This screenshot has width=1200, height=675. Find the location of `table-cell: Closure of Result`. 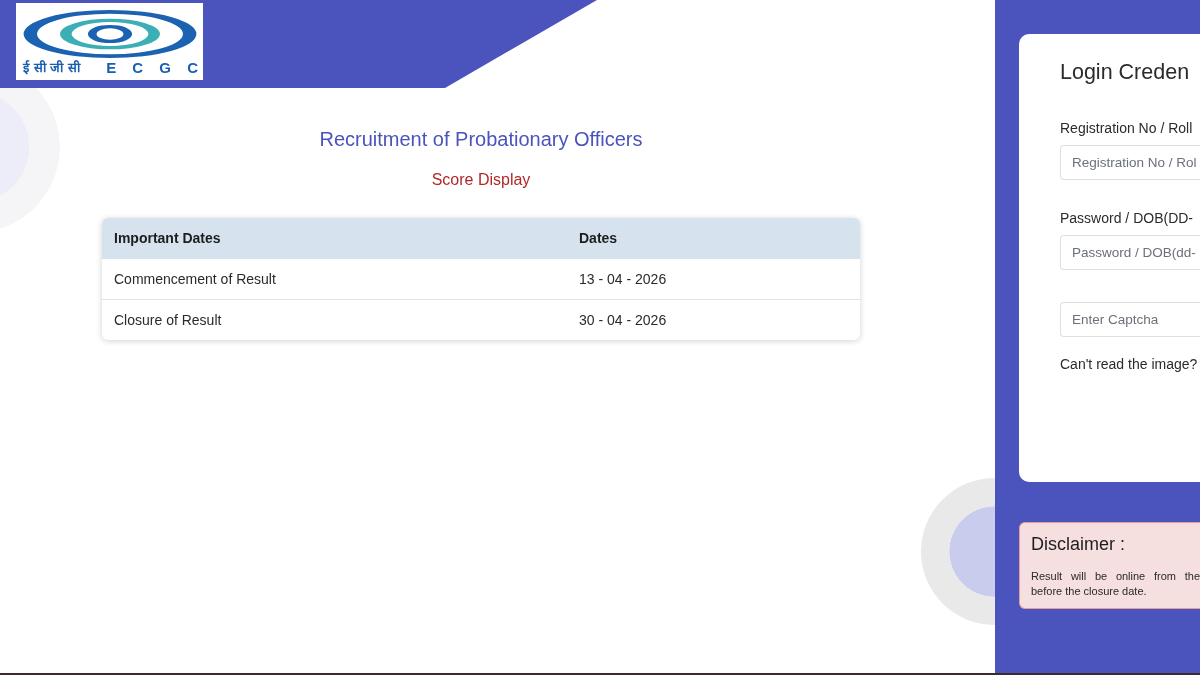

table-cell: Closure of Result is located at coordinates (334, 319).